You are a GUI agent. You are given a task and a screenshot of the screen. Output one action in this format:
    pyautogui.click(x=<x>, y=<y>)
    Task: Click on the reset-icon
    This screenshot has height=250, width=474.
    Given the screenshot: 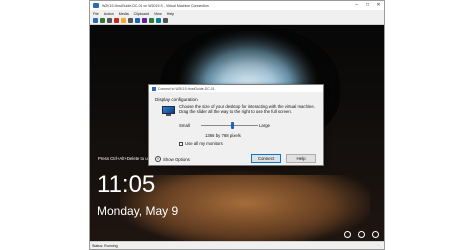 What is the action you would take?
    pyautogui.click(x=137, y=20)
    